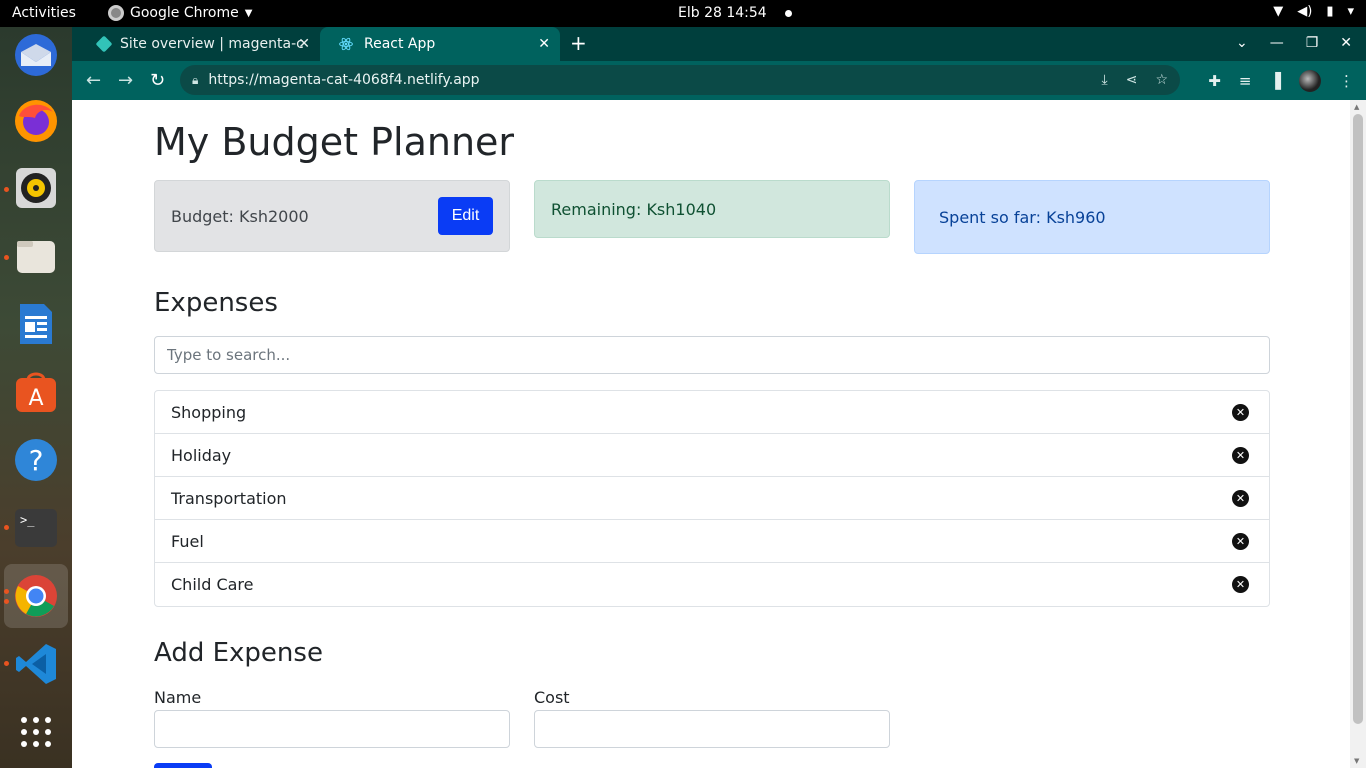 The width and height of the screenshot is (1366, 768). I want to click on page-scrollbar: ▲ ▼, so click(1358, 434).